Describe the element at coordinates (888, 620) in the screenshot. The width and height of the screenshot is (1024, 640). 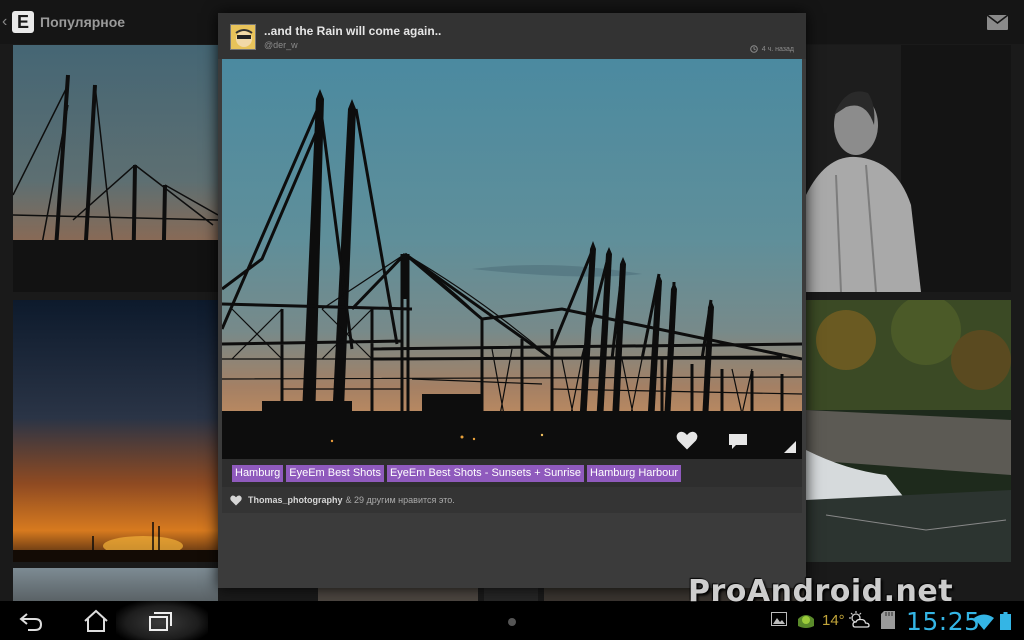
I see `sd-card-icon` at that location.